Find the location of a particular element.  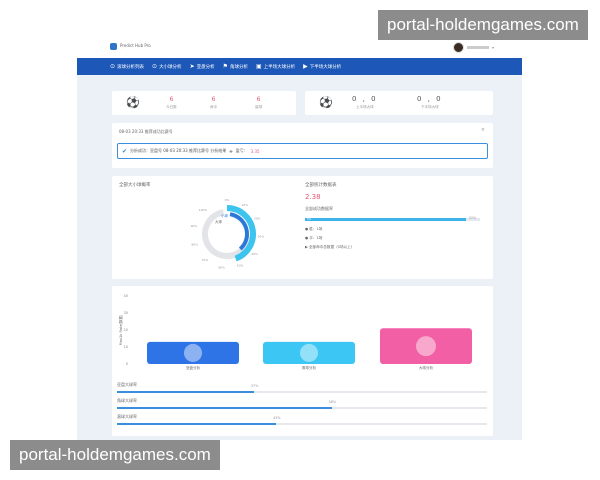

donut-series-inner is located at coordinates (239, 231).